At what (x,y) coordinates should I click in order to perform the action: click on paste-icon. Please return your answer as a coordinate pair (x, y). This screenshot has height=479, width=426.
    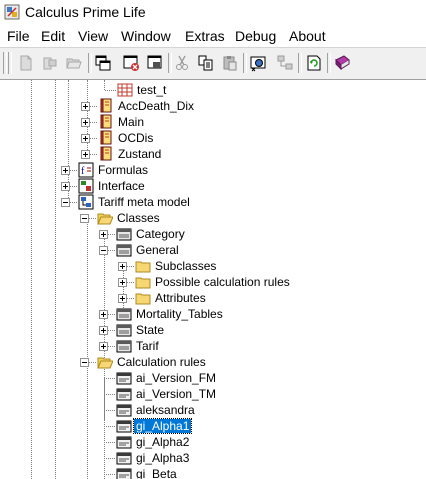
    Looking at the image, I should click on (230, 63).